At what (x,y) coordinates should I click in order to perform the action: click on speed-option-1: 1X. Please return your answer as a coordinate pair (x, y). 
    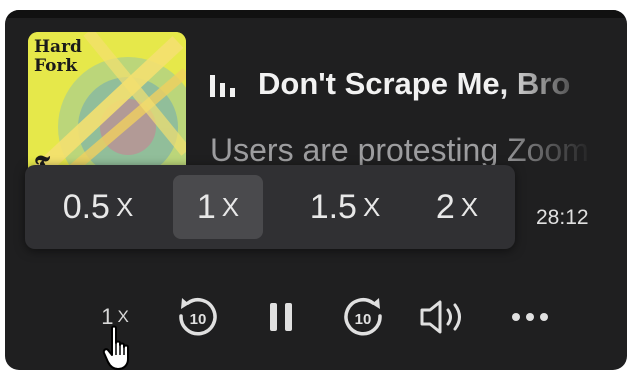
    Looking at the image, I should click on (218, 207).